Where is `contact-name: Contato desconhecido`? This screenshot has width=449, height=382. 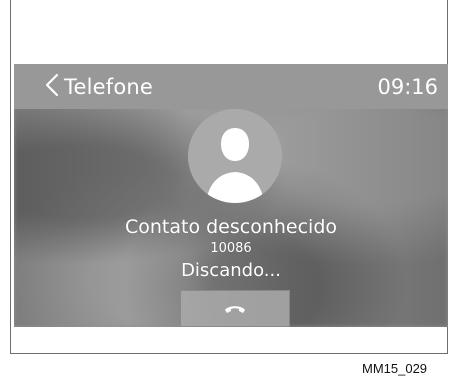 contact-name: Contato desconhecido is located at coordinates (231, 227).